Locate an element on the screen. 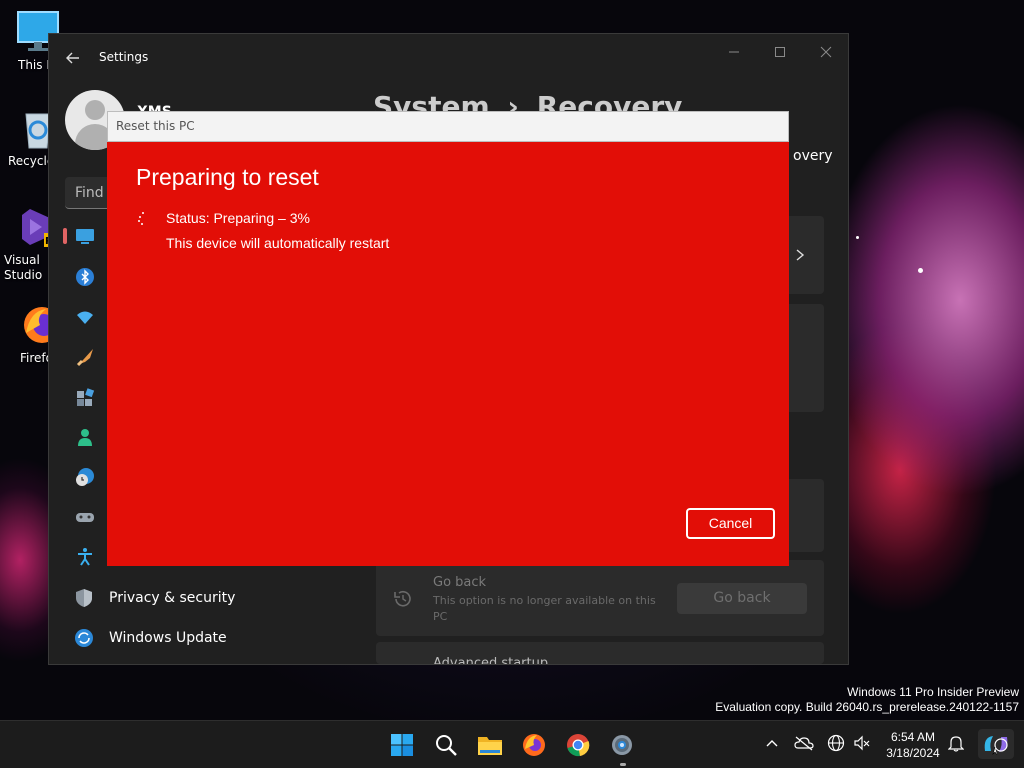 The image size is (1024, 768). settings-button is located at coordinates (622, 745).